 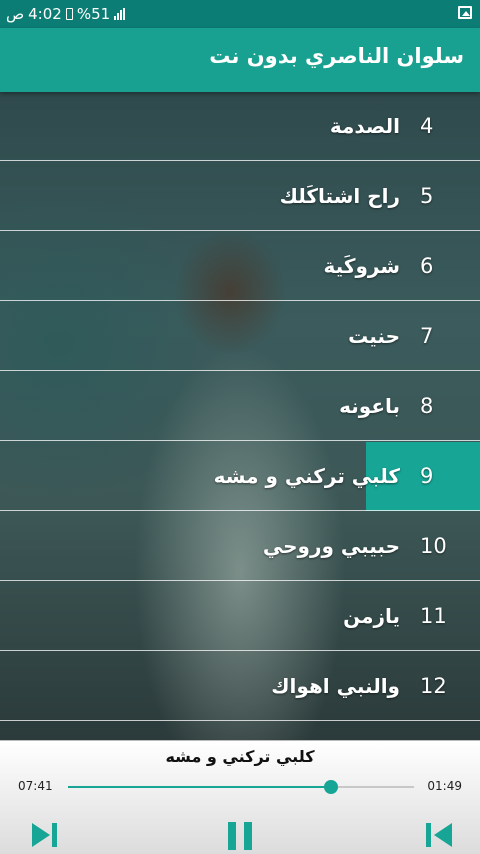 I want to click on song-name: راح اشتاكَلك, so click(x=339, y=196).